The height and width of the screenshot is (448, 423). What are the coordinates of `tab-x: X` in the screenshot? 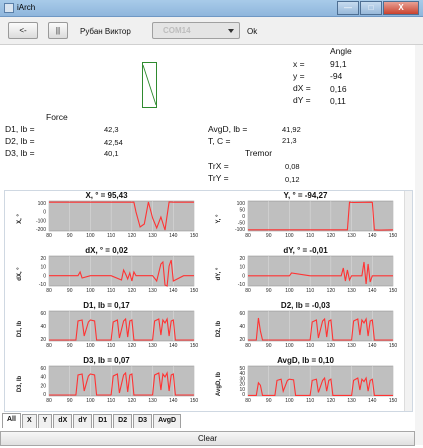 It's located at (29, 421).